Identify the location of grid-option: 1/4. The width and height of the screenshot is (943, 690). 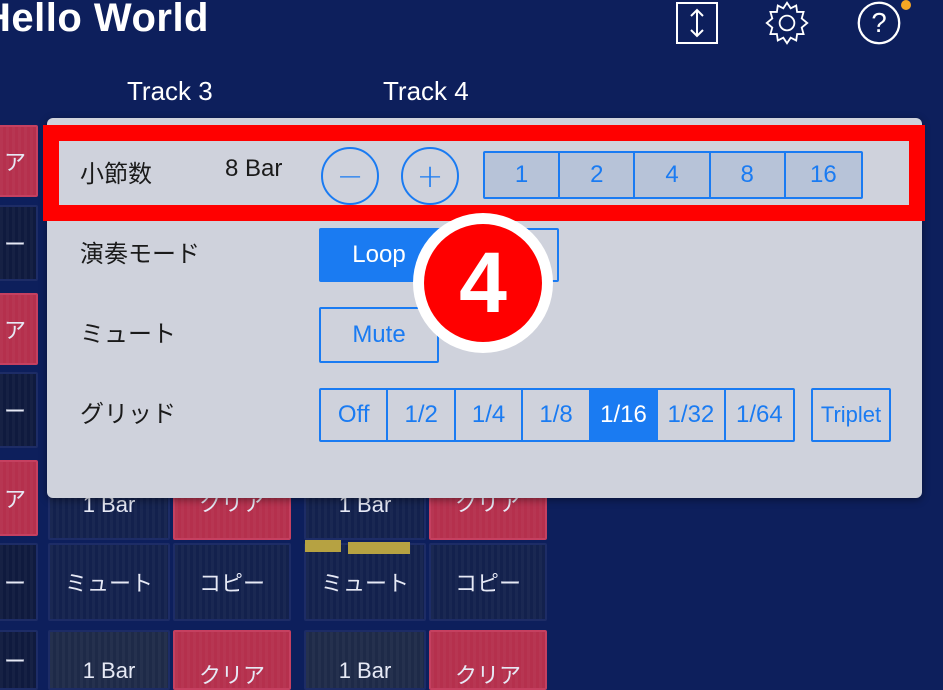
(490, 415).